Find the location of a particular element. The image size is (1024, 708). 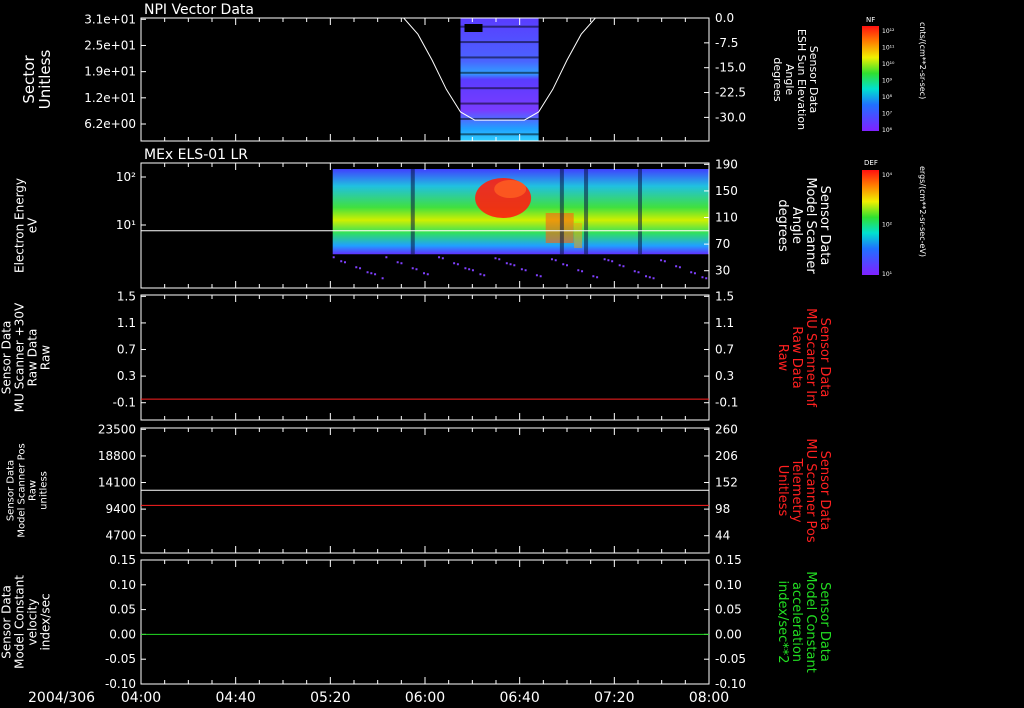

y-axis-label-right: Model Scanner is located at coordinates (810, 225).